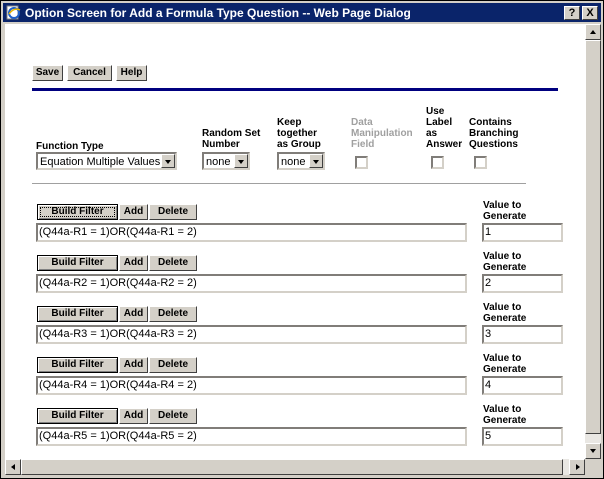  What do you see at coordinates (590, 13) in the screenshot?
I see `close-title-button: X` at bounding box center [590, 13].